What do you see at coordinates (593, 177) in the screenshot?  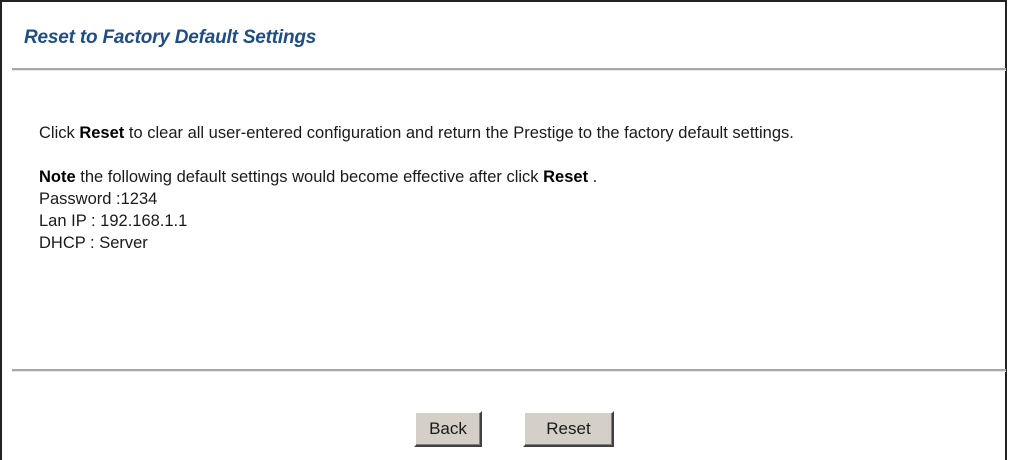 I see `note-end: .` at bounding box center [593, 177].